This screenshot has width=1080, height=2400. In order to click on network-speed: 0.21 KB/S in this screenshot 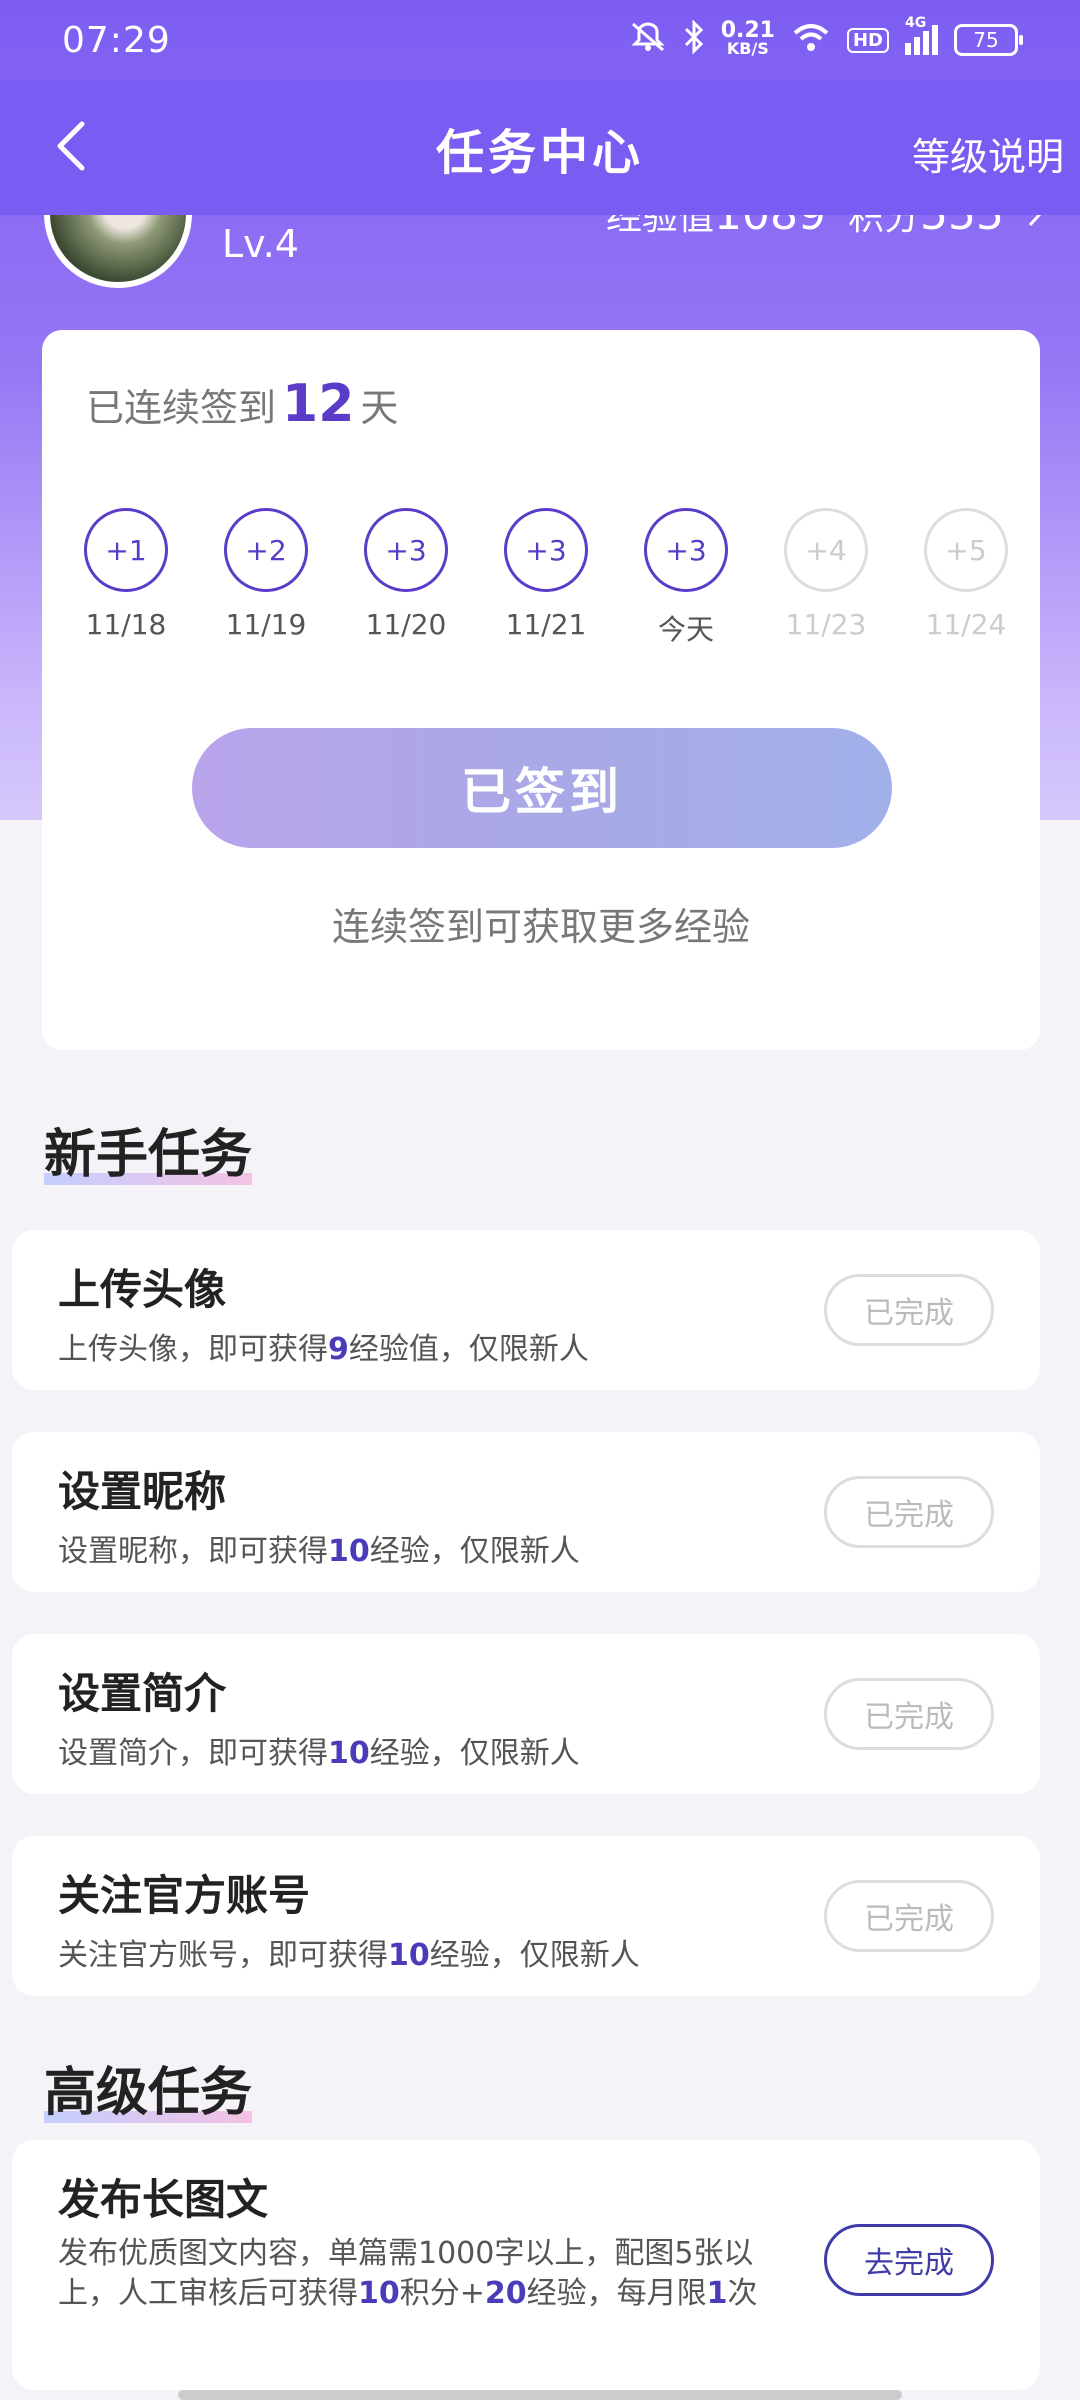, I will do `click(747, 38)`.